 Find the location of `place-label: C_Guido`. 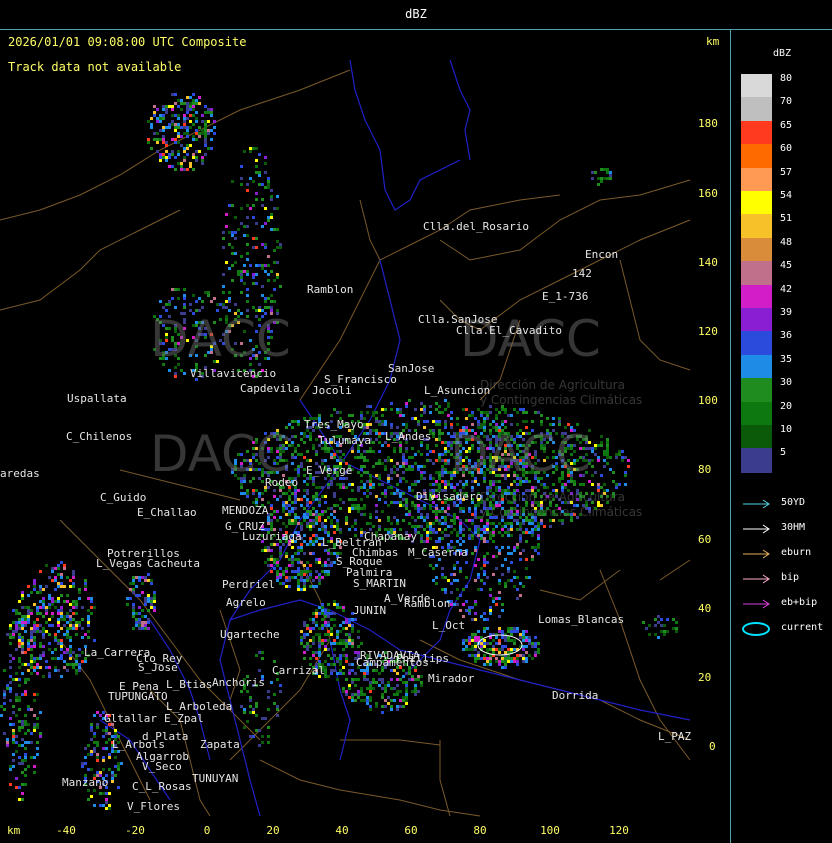

place-label: C_Guido is located at coordinates (123, 497).